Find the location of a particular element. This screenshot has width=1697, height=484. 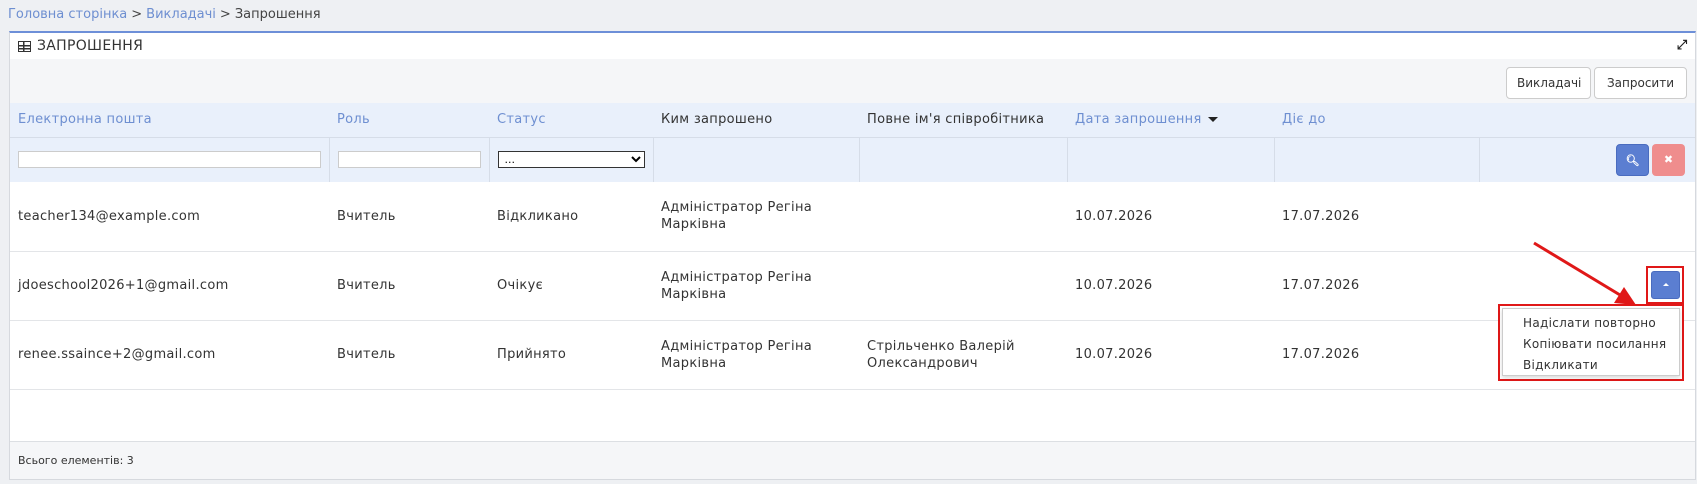

row-actions-toggle-button is located at coordinates (1665, 285).